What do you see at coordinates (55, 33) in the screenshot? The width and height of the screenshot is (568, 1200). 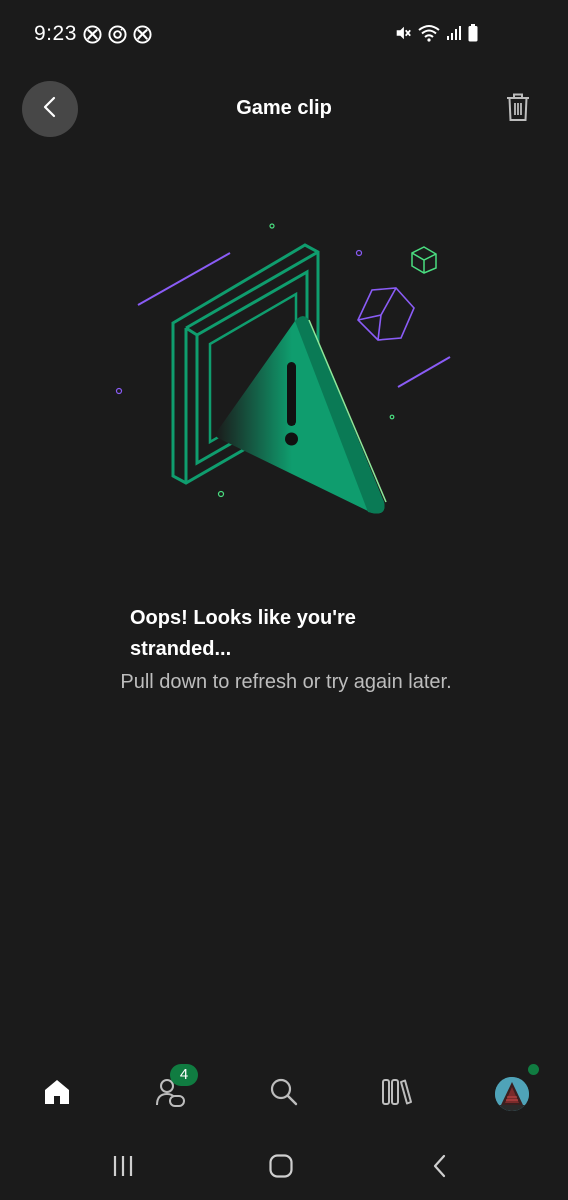 I see `status-time: 9:23` at bounding box center [55, 33].